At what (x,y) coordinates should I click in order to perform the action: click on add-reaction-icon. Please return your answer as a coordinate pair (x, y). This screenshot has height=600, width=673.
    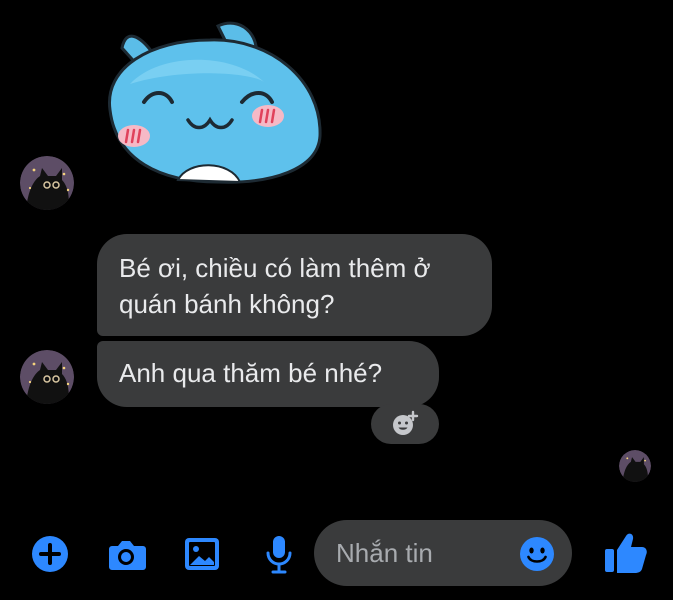
    Looking at the image, I should click on (406, 422).